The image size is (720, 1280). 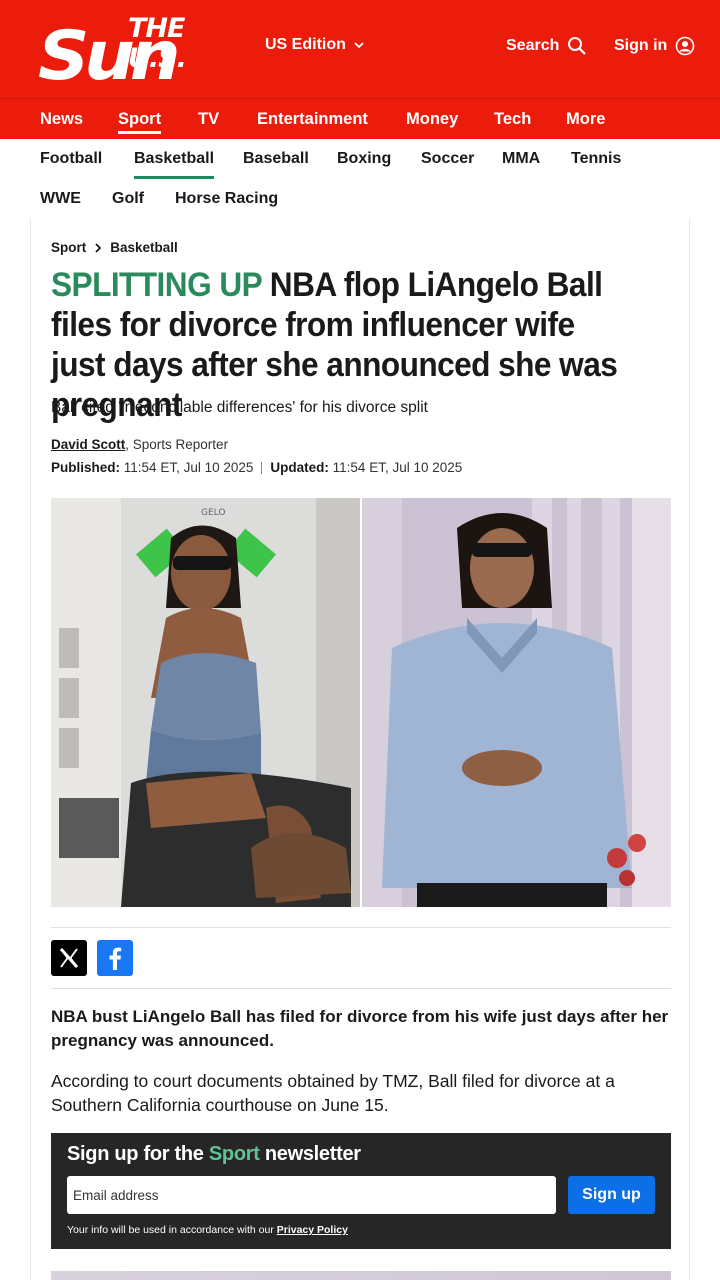 What do you see at coordinates (208, 119) in the screenshot?
I see `nav-tv: TV` at bounding box center [208, 119].